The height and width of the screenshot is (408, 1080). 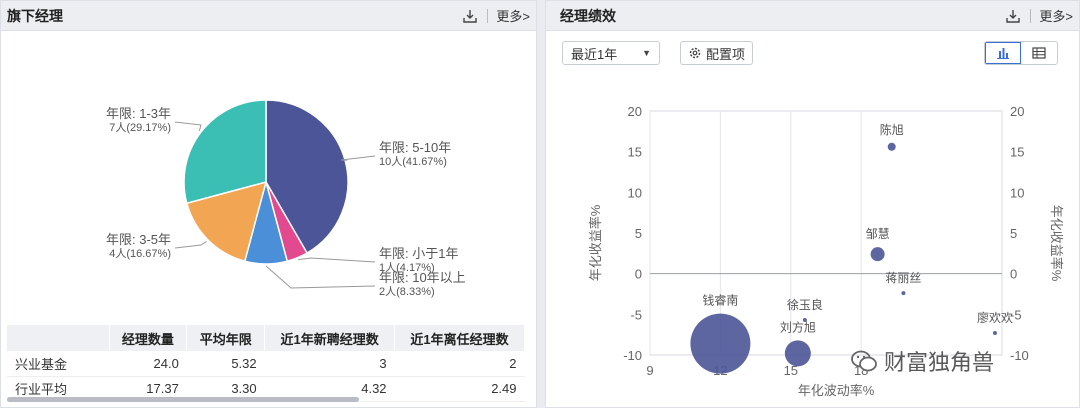 What do you see at coordinates (635, 152) in the screenshot?
I see `y-tick-label: 15` at bounding box center [635, 152].